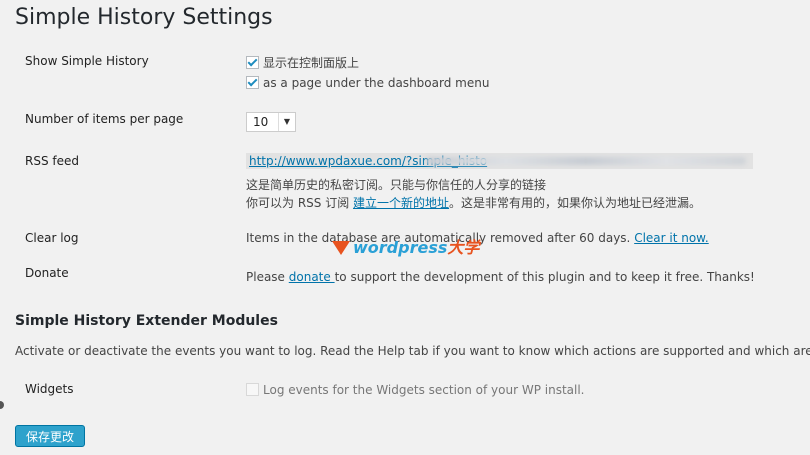  I want to click on donate-prefix: Please, so click(267, 277).